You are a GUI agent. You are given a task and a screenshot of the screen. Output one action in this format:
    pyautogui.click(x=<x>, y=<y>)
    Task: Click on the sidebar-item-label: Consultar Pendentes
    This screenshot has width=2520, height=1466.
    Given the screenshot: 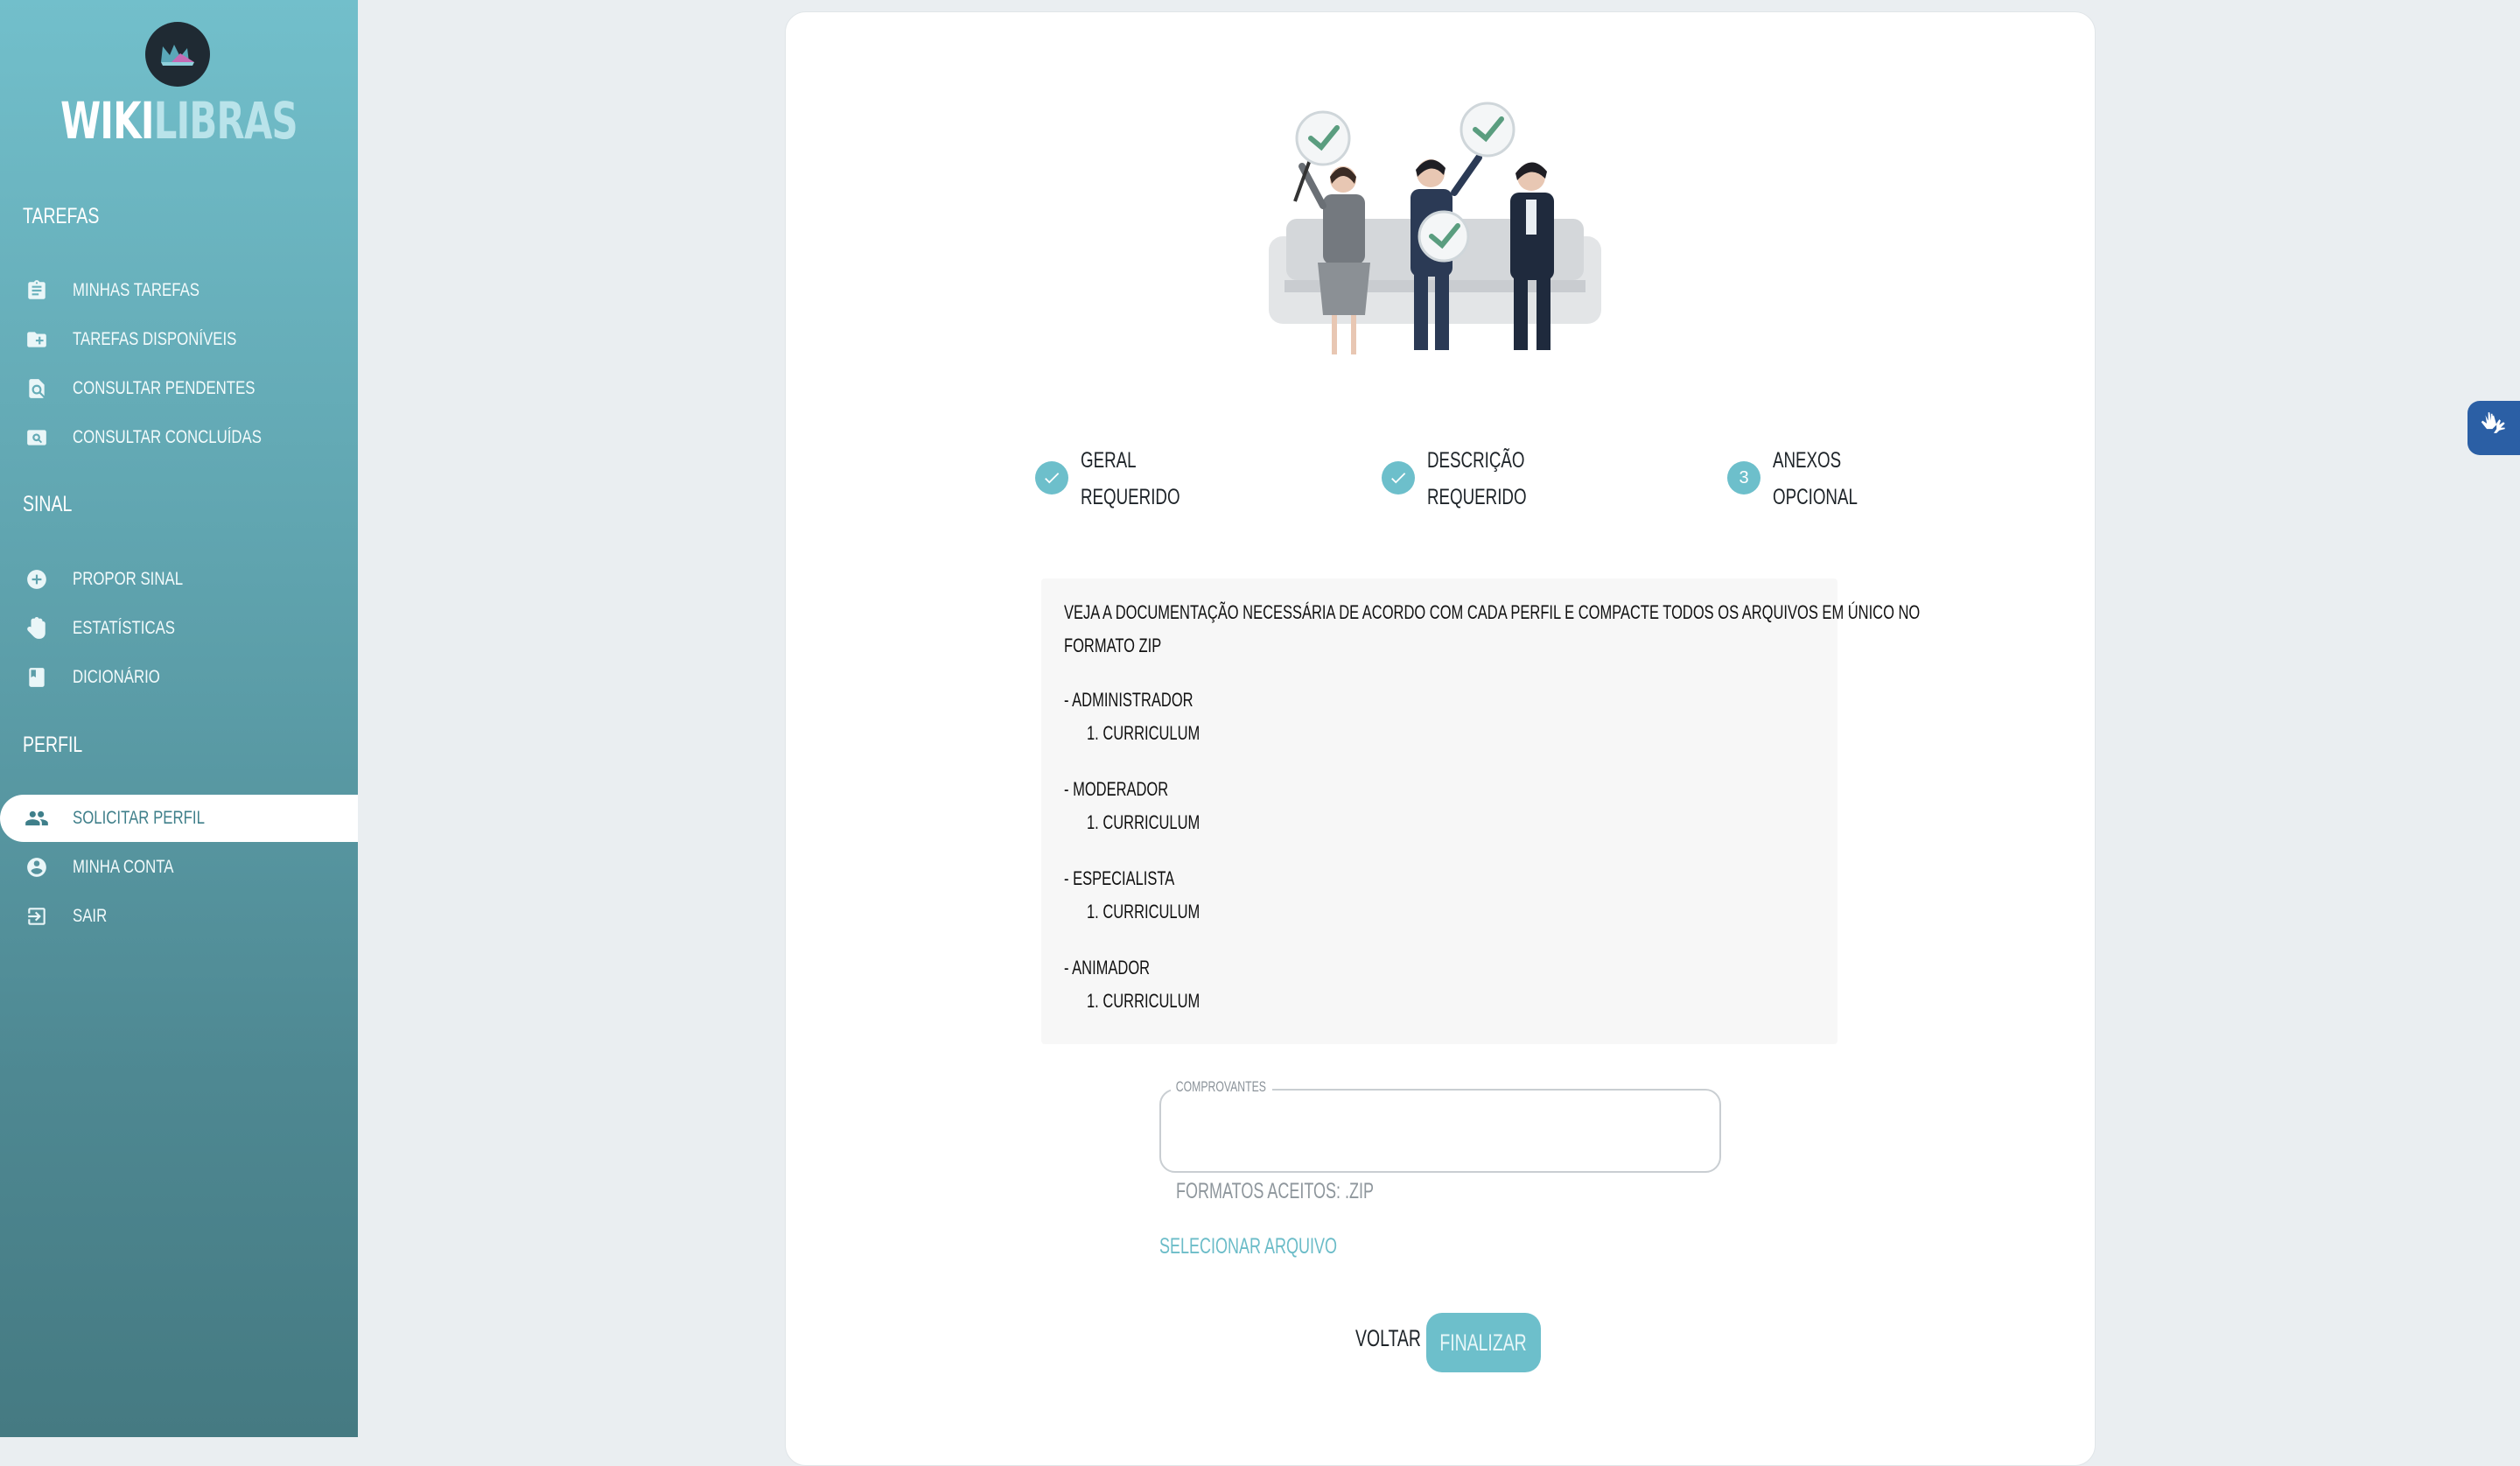 What is the action you would take?
    pyautogui.click(x=164, y=388)
    